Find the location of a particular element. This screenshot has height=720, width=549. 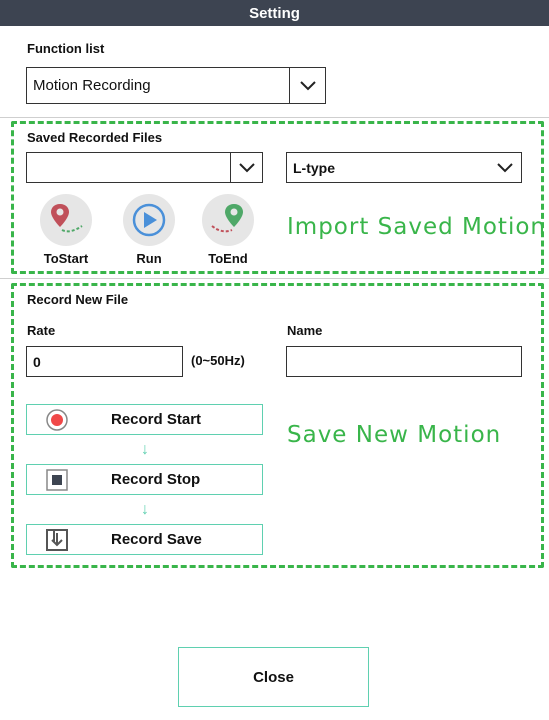

record-start-label: Record Start is located at coordinates (156, 419).